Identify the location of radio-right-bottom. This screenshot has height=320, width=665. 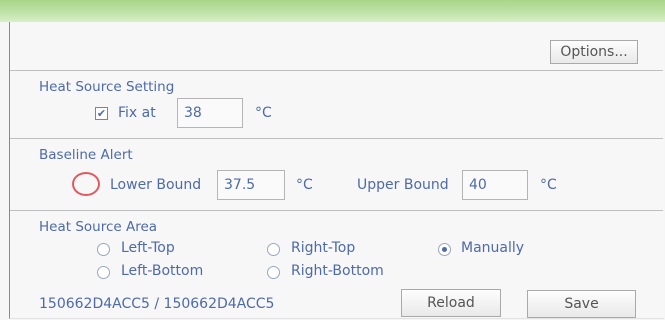
(273, 272).